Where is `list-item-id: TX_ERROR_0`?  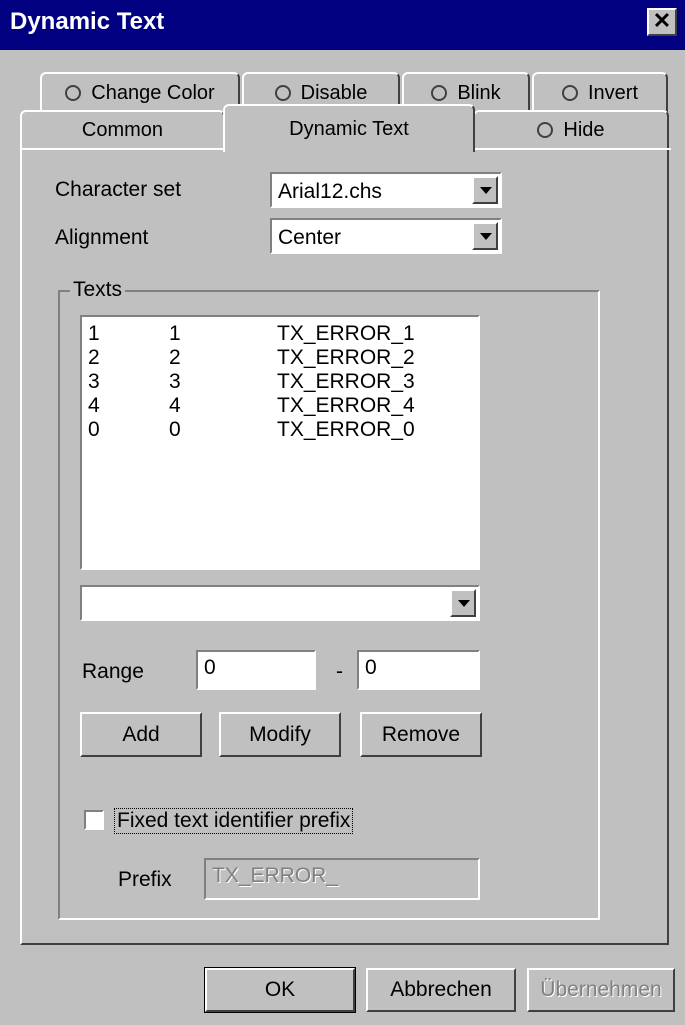
list-item-id: TX_ERROR_0 is located at coordinates (346, 429).